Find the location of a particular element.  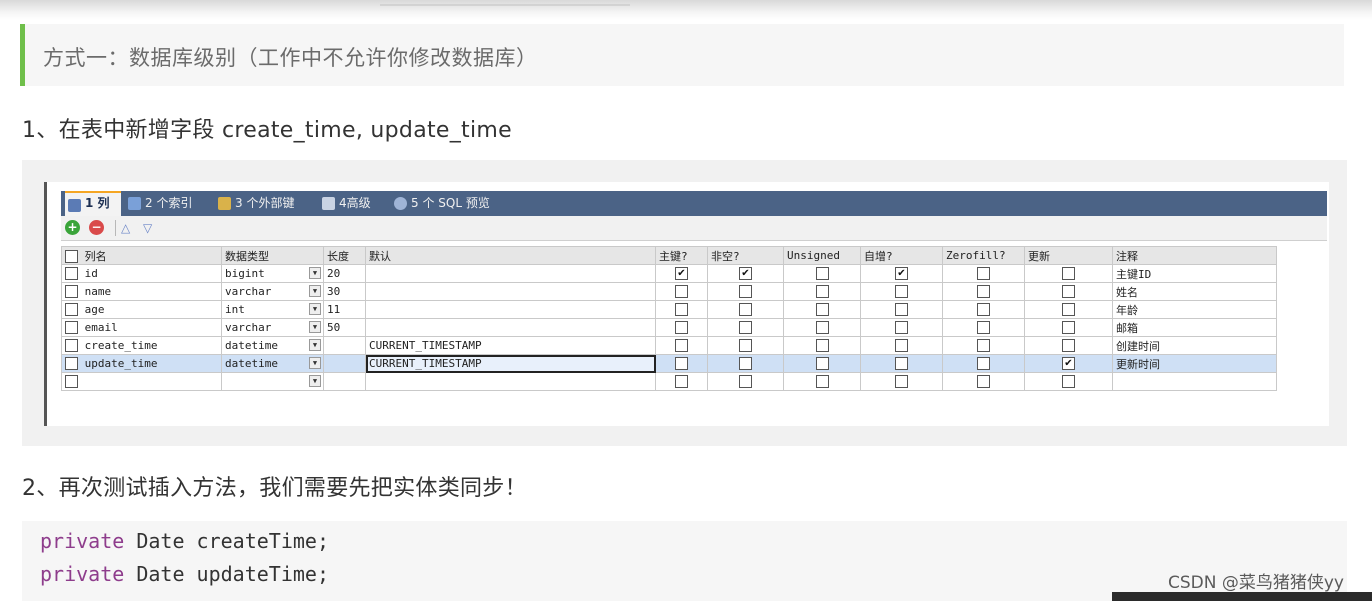

table-row: id bigint ▼ 20 ✔ ✔ ✔ 主键ID is located at coordinates (669, 273).